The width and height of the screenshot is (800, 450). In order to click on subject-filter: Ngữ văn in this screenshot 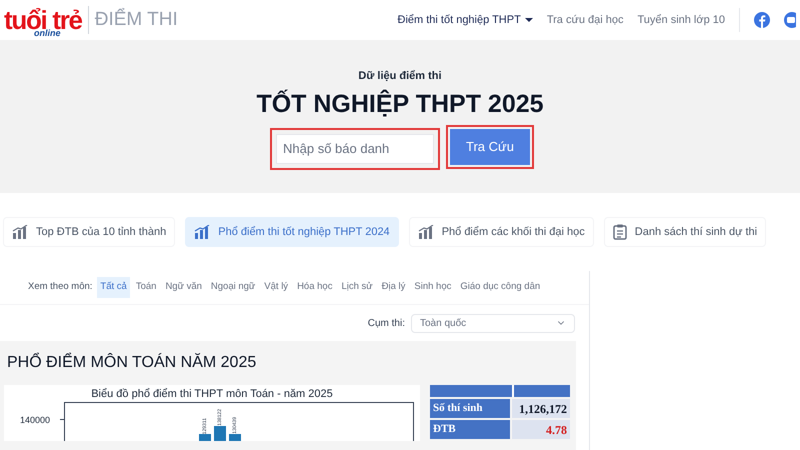, I will do `click(183, 287)`.